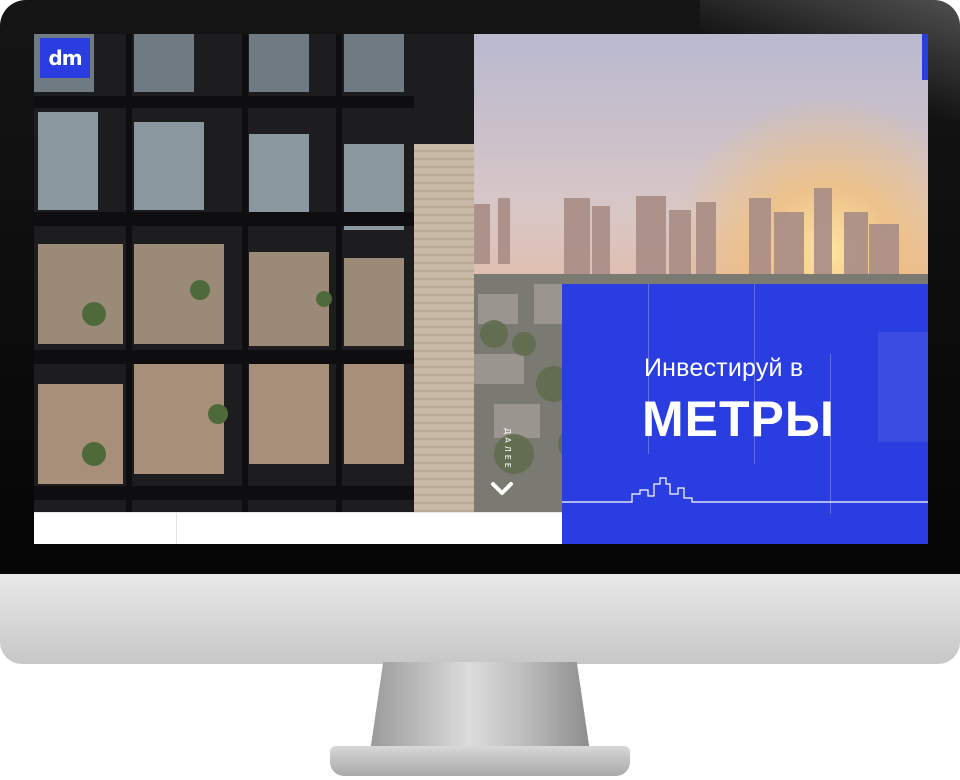 Image resolution: width=960 pixels, height=780 pixels. Describe the element at coordinates (176, 528) in the screenshot. I see `bottom-bar-divider` at that location.